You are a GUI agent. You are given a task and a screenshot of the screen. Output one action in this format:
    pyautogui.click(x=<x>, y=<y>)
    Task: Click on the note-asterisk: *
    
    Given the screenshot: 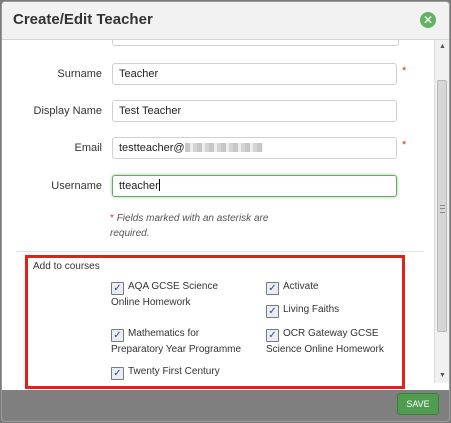 What is the action you would take?
    pyautogui.click(x=112, y=218)
    